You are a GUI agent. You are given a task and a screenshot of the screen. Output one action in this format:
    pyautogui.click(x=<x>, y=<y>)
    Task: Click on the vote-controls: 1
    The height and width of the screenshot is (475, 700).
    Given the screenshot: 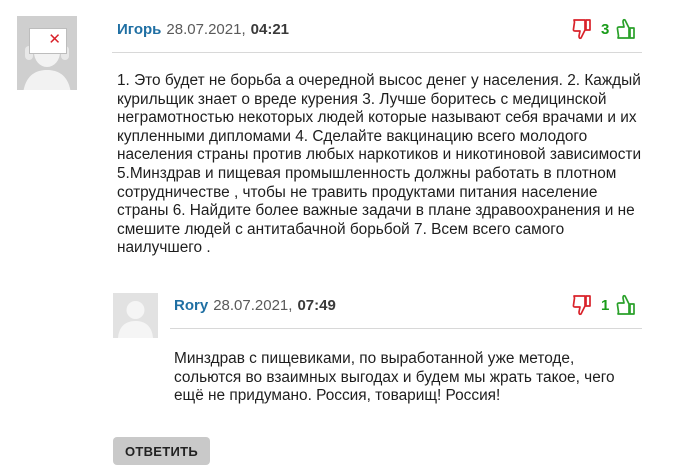 What is the action you would take?
    pyautogui.click(x=604, y=305)
    